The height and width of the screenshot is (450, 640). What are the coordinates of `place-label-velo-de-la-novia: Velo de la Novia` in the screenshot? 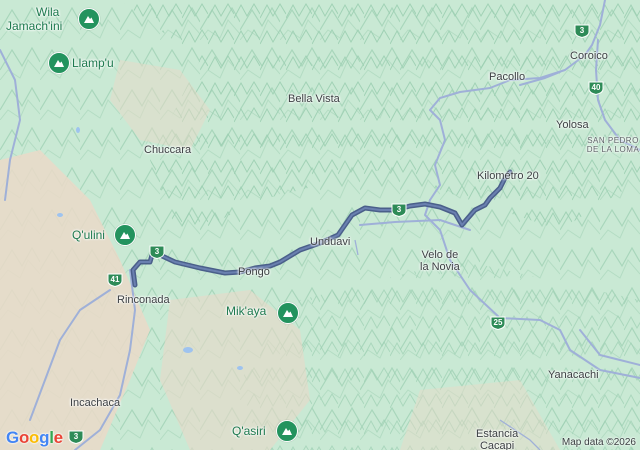 It's located at (440, 261).